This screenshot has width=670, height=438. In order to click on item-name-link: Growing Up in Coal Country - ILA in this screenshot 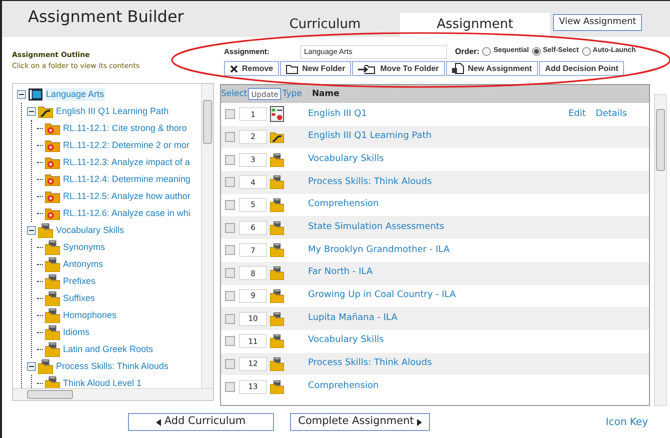, I will do `click(382, 296)`.